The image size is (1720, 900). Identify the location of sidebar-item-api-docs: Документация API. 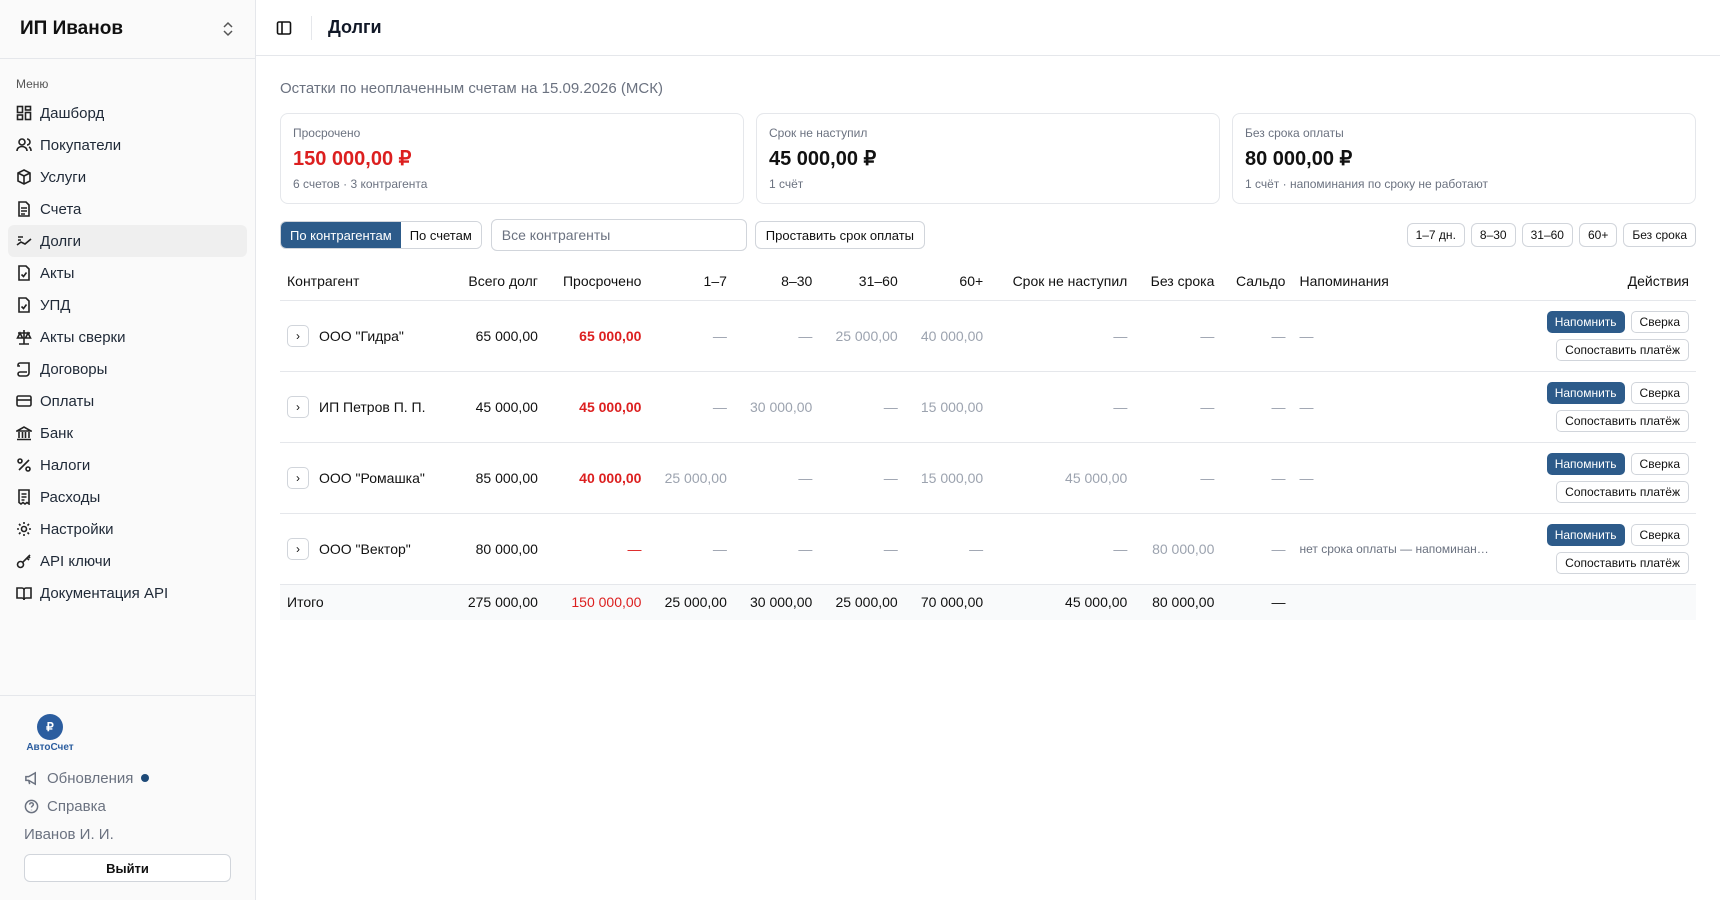
(127, 593).